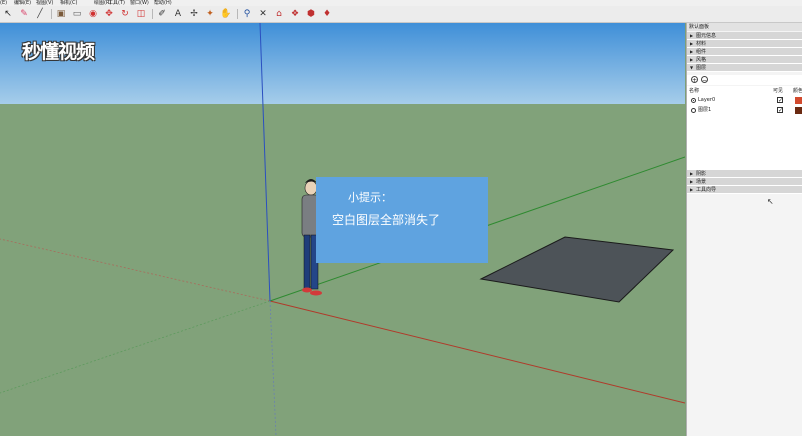 This screenshot has height=436, width=802. I want to click on push-pull-icon: ◉, so click(93, 14).